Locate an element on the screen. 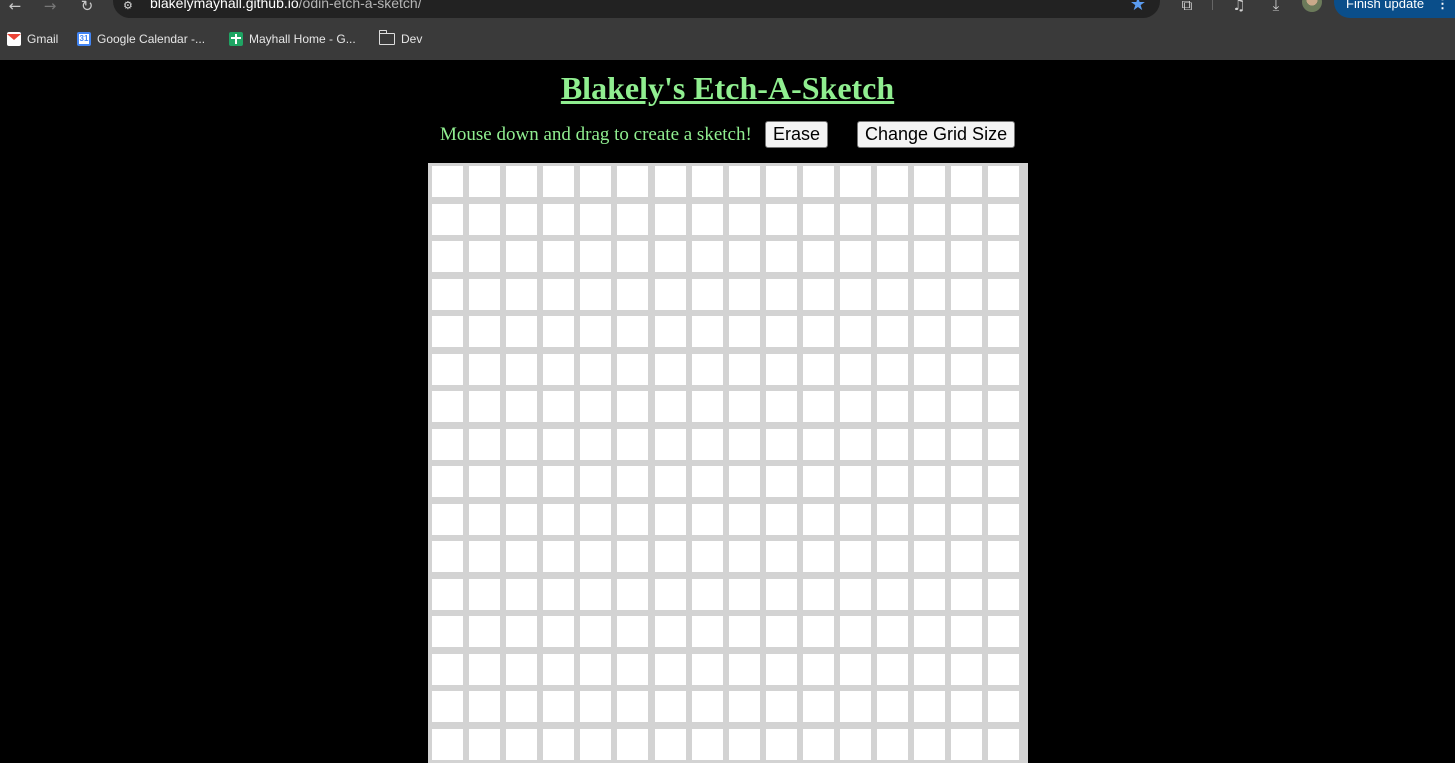  download-icon: ⤓ is located at coordinates (1276, 8).